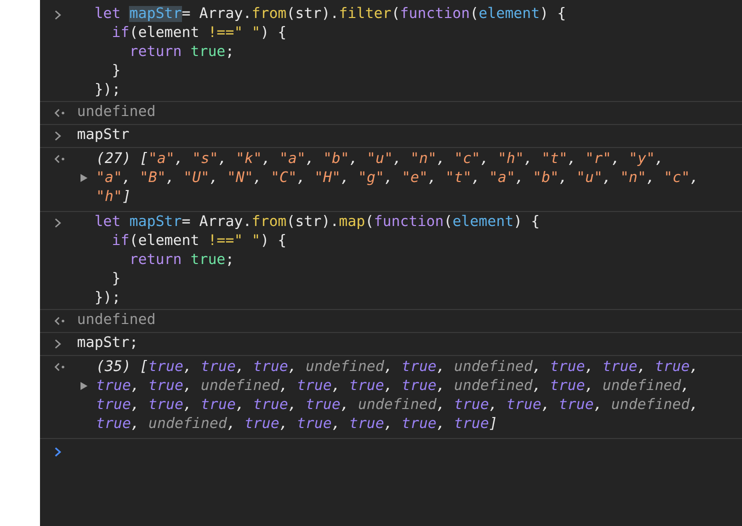 The image size is (742, 526). Describe the element at coordinates (401, 179) in the screenshot. I see `array-preview: (27) ["a", "s", "k", "a", "b", "u", "n", "c", "h", "t", "r", "y", "a", "B", "U", "N", "C", "H", "g", "e", "t", "a", "b", "u", "n", "c", "h"]` at that location.